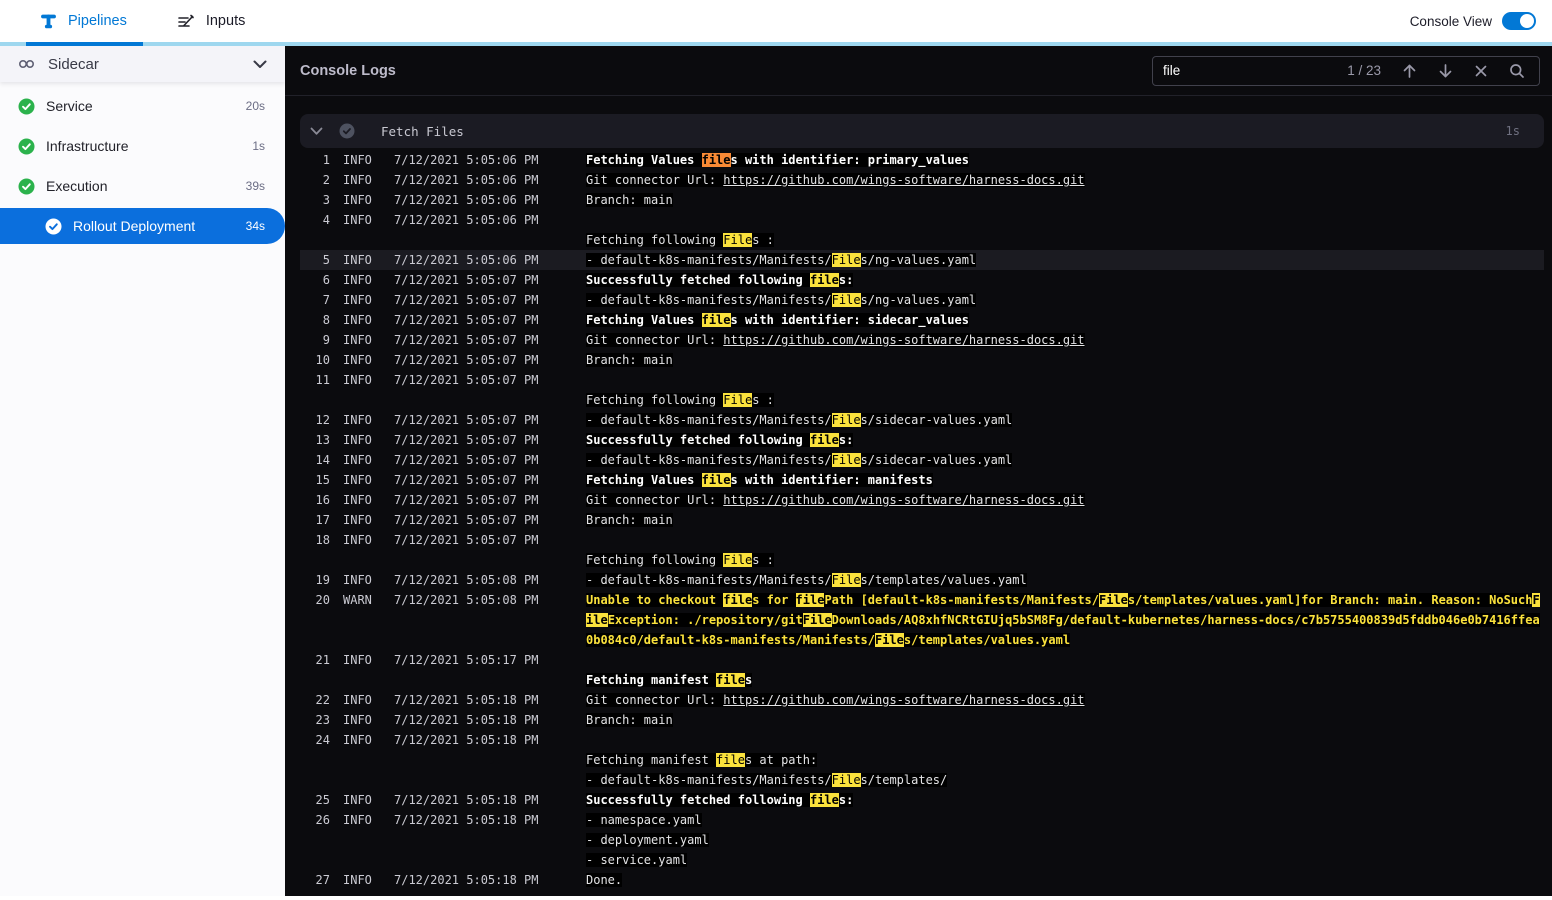  Describe the element at coordinates (322, 600) in the screenshot. I see `log-ln: 20` at that location.